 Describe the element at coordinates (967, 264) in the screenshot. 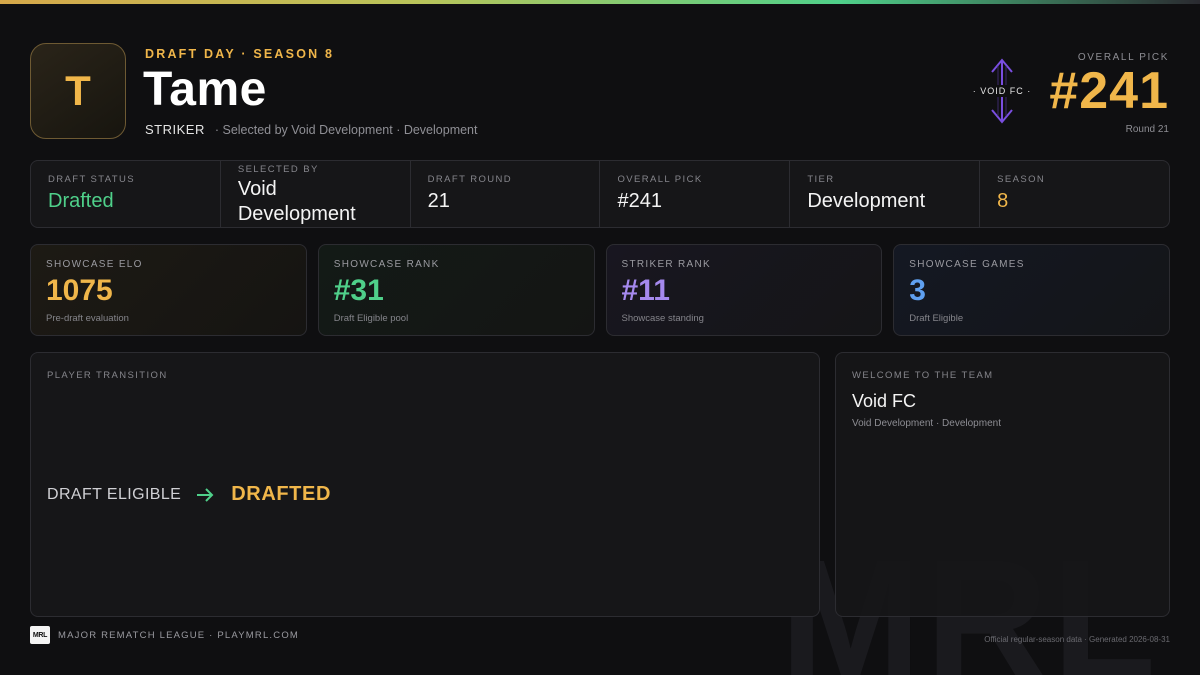

I see `card-label: SHOWCASE GAMES` at that location.